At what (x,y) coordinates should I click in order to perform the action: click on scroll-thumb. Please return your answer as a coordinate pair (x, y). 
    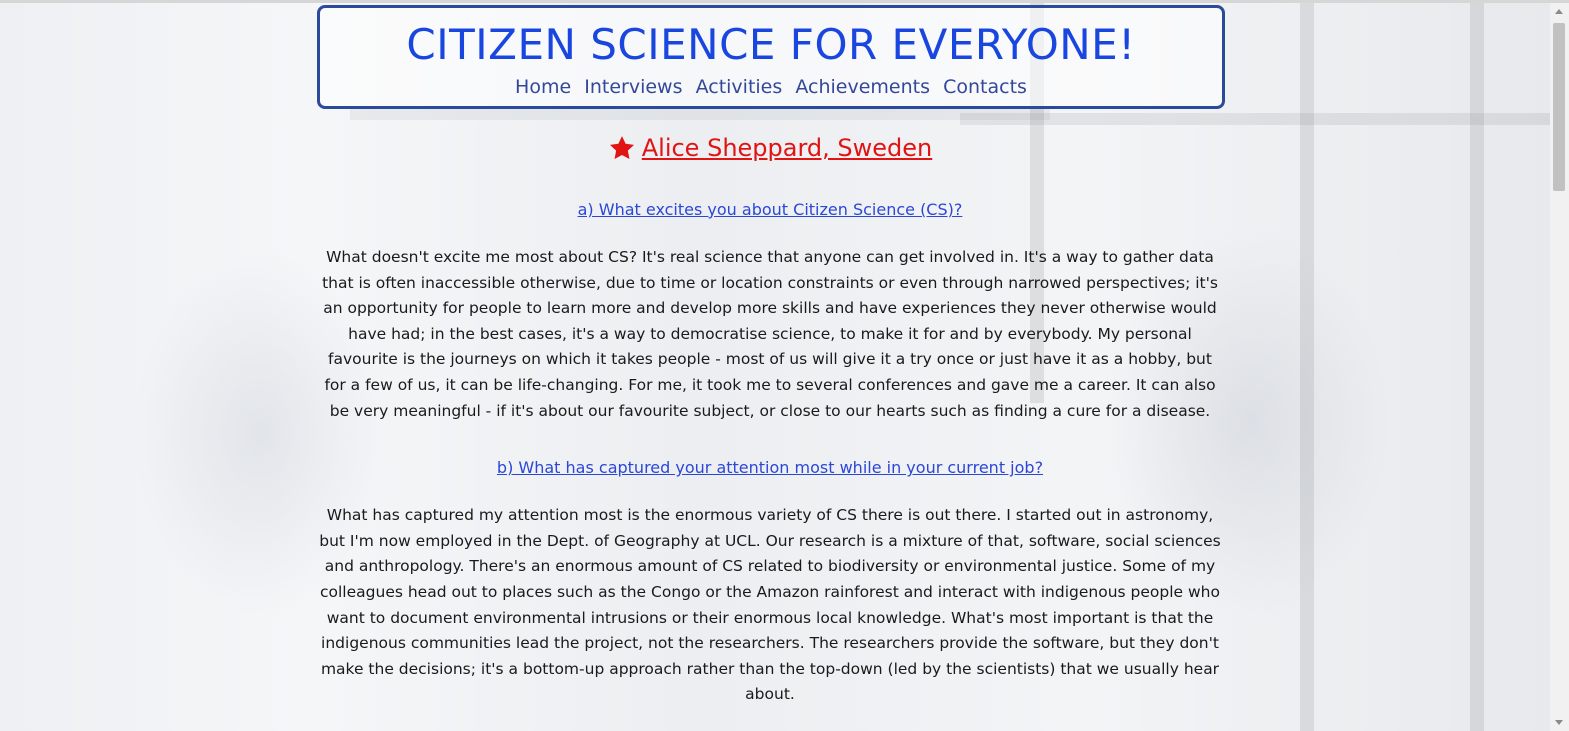
    Looking at the image, I should click on (1559, 107).